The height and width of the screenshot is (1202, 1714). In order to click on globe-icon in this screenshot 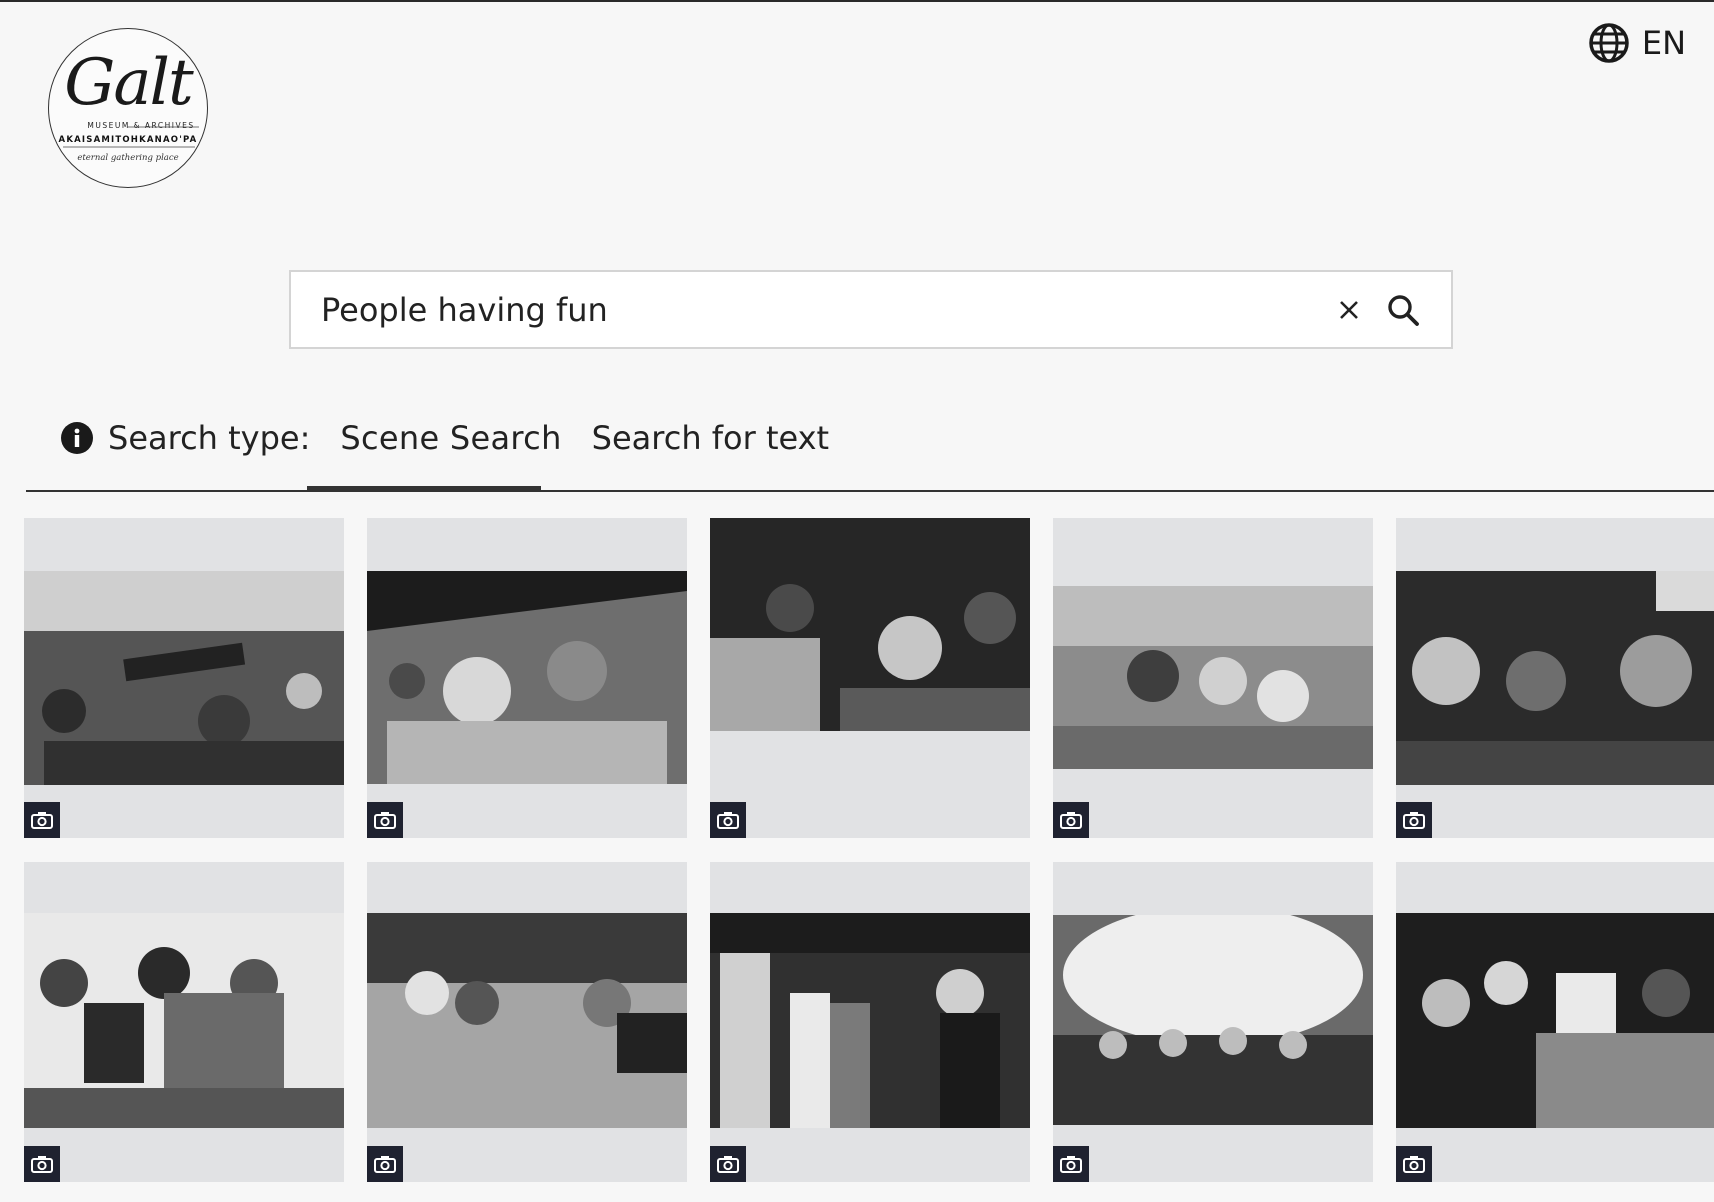, I will do `click(1609, 43)`.